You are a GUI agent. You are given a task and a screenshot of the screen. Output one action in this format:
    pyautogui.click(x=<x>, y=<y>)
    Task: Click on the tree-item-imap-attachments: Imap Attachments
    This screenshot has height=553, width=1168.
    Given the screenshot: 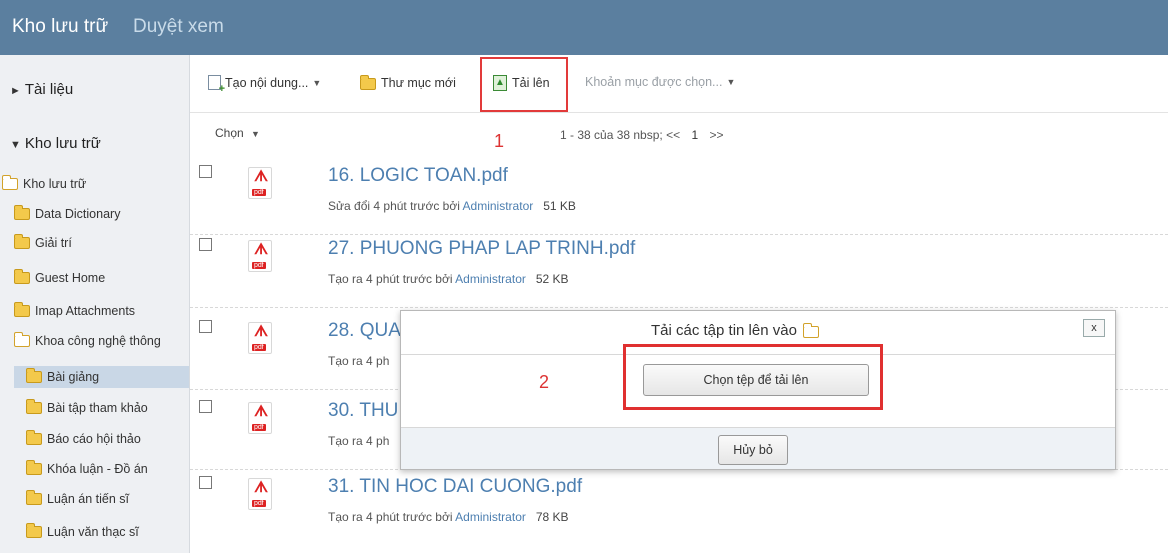 What is the action you would take?
    pyautogui.click(x=94, y=311)
    